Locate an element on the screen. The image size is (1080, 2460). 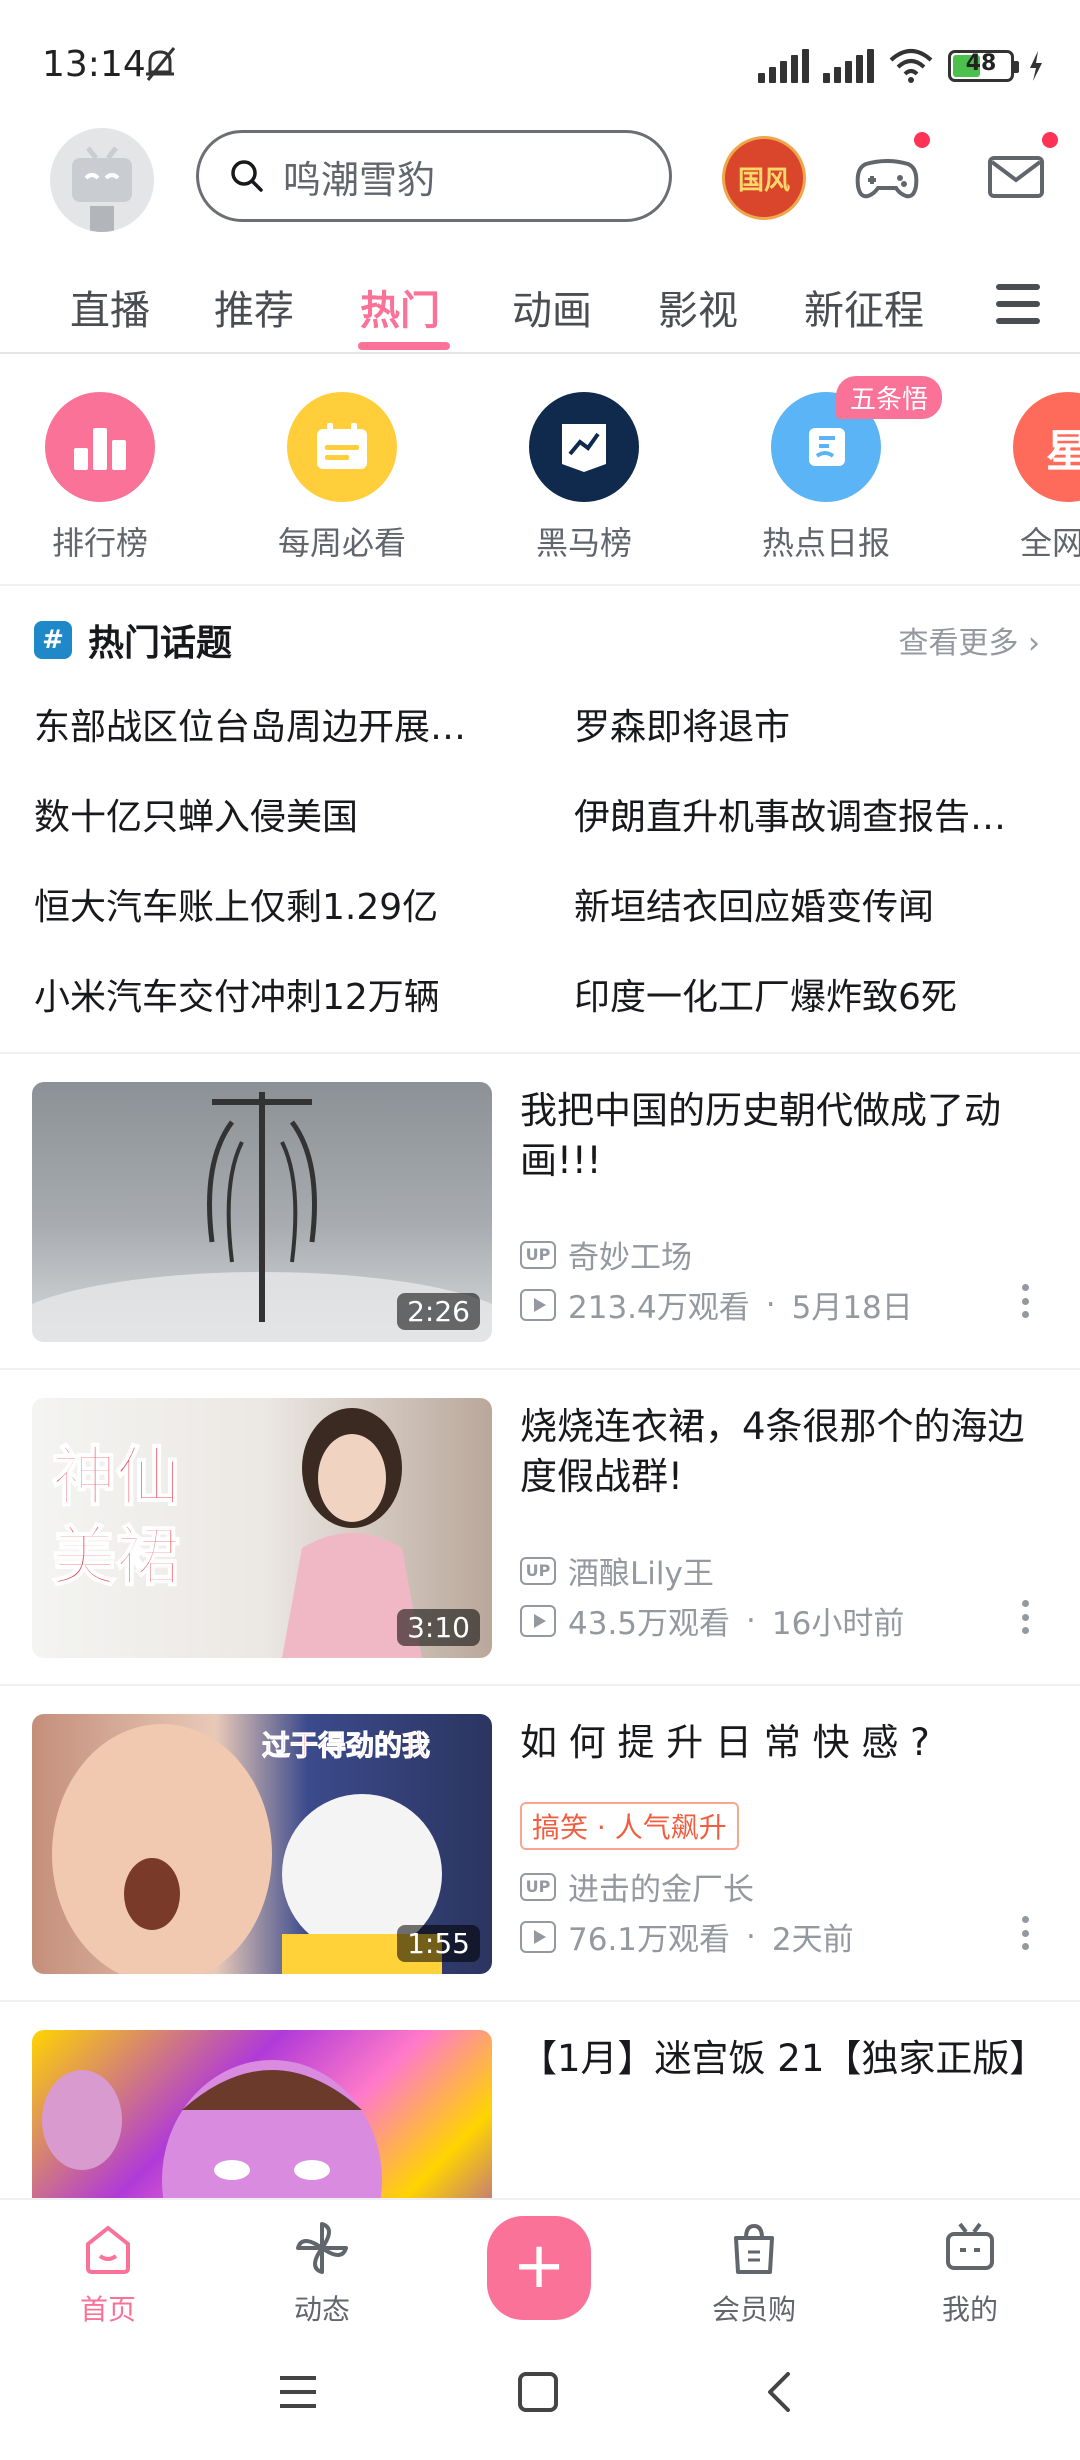
calendar-icon is located at coordinates (342, 447).